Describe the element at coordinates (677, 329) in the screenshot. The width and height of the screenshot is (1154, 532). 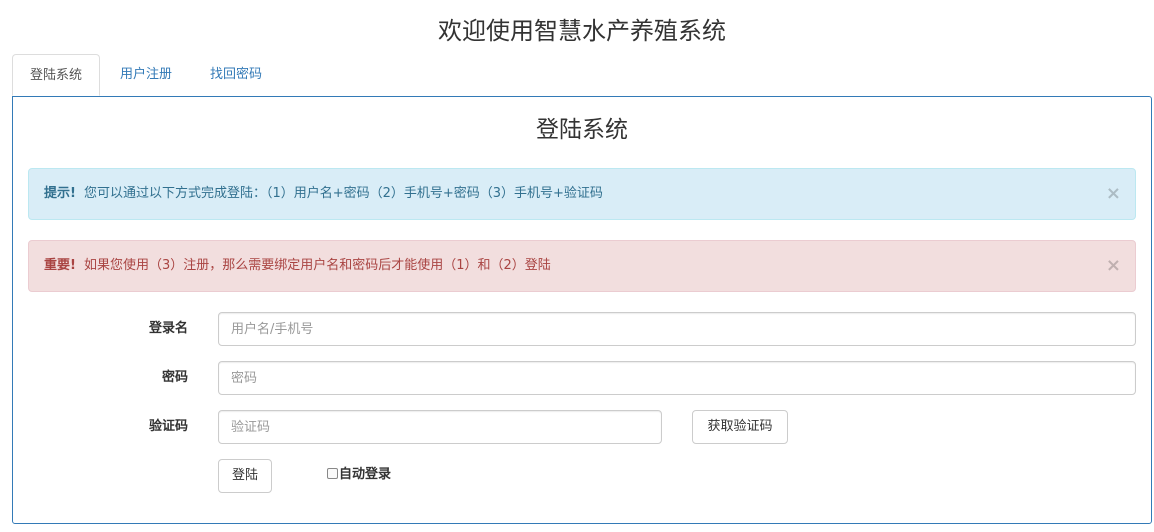
I see `username-input` at that location.